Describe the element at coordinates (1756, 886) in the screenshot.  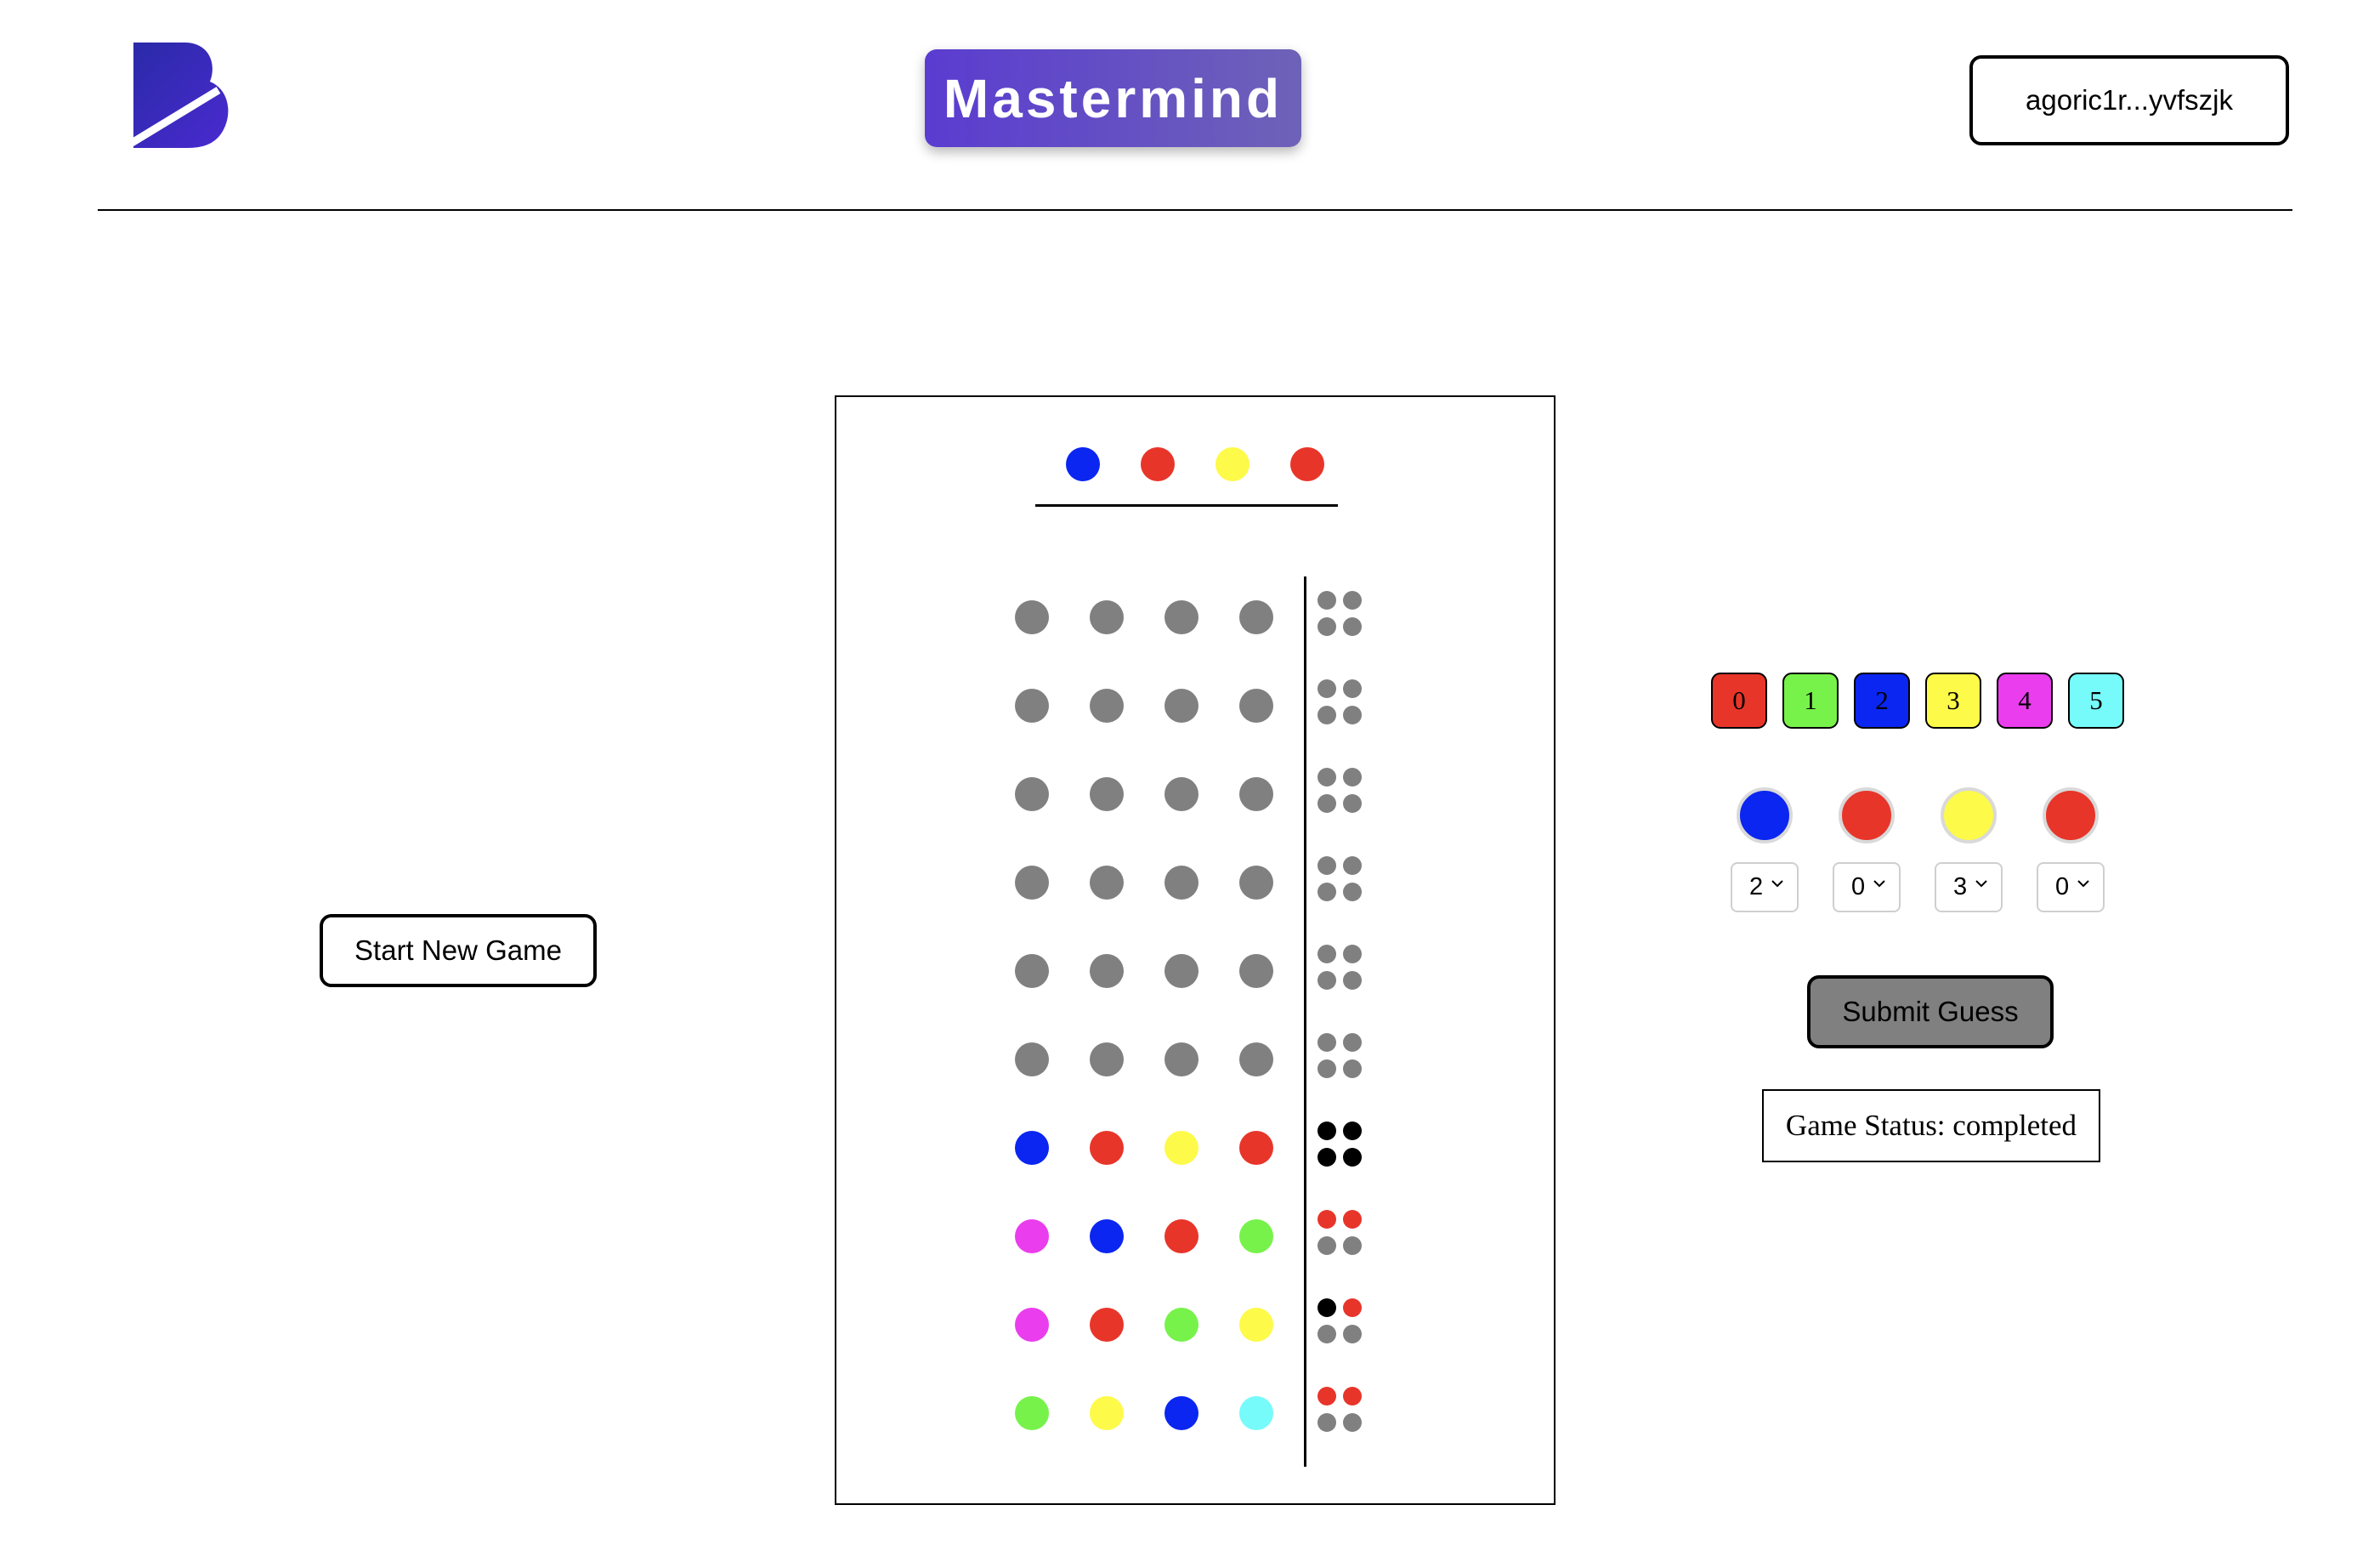
I see `select-value: 2` at that location.